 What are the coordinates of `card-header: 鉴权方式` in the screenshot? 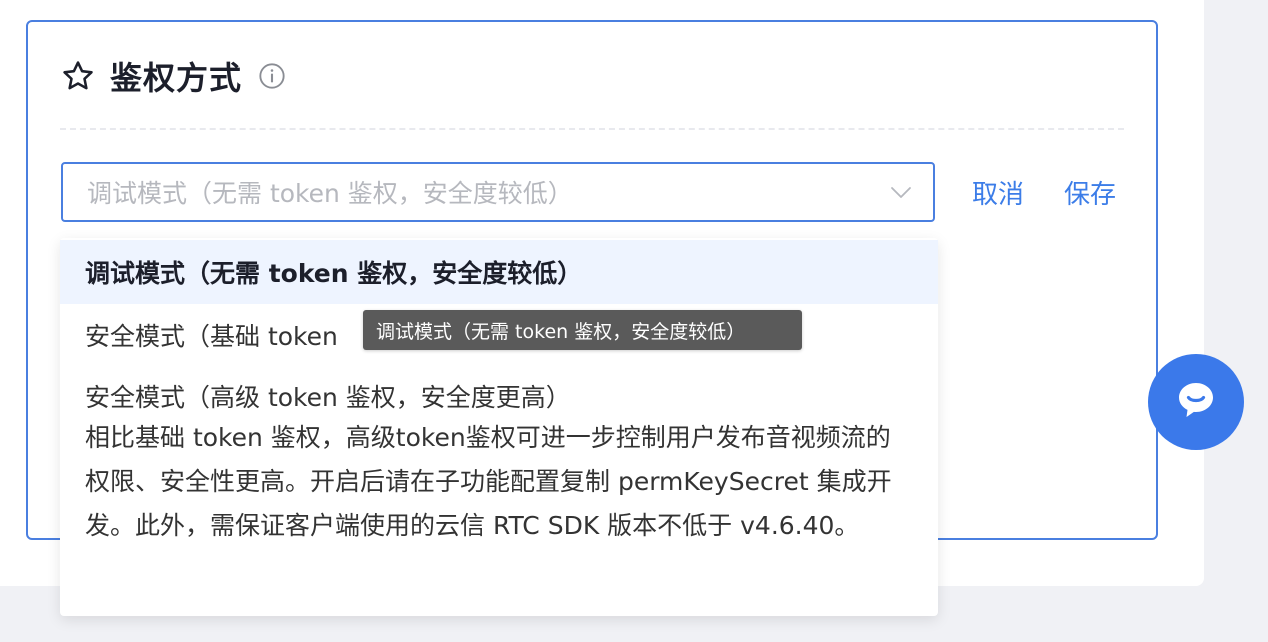 It's located at (173, 76).